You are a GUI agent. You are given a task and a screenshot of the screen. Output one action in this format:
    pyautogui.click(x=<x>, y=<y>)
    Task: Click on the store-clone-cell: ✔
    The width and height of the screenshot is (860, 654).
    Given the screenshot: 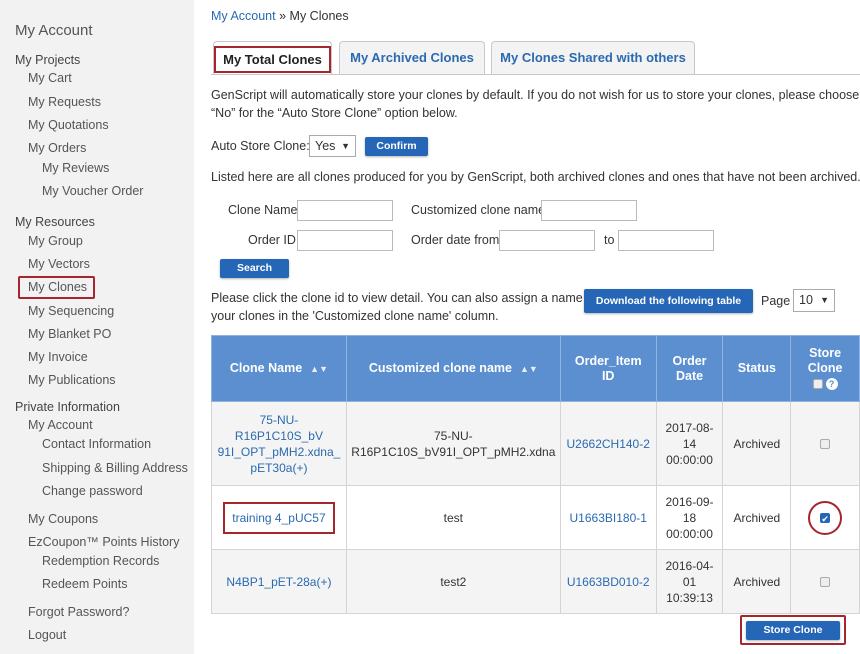 What is the action you would take?
    pyautogui.click(x=825, y=517)
    